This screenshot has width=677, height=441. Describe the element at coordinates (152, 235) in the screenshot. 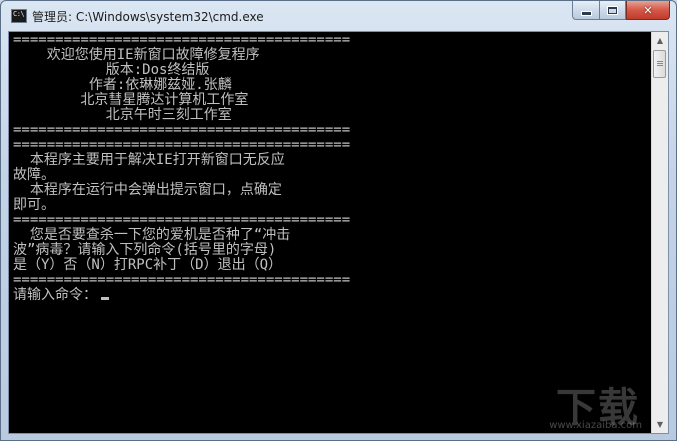

I see `console-line: 您是否要查杀一下您的爱机是否种了“冲击` at that location.